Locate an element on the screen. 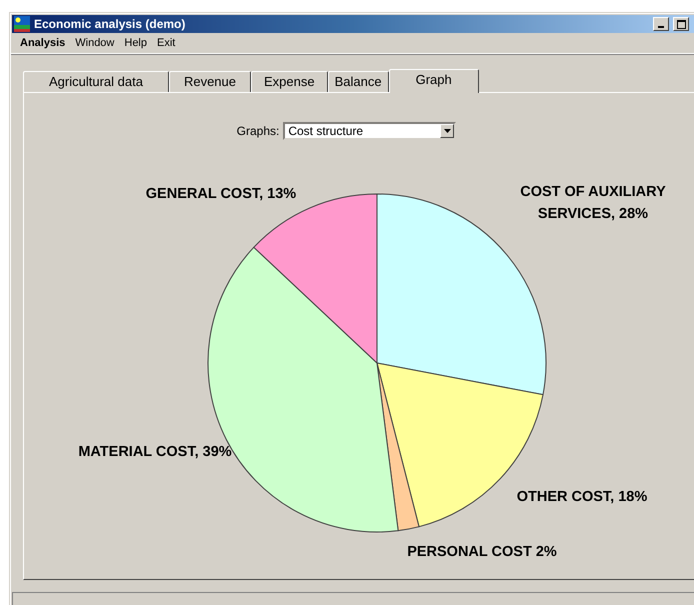 Image resolution: width=694 pixels, height=605 pixels. menu-item: Exit is located at coordinates (166, 44).